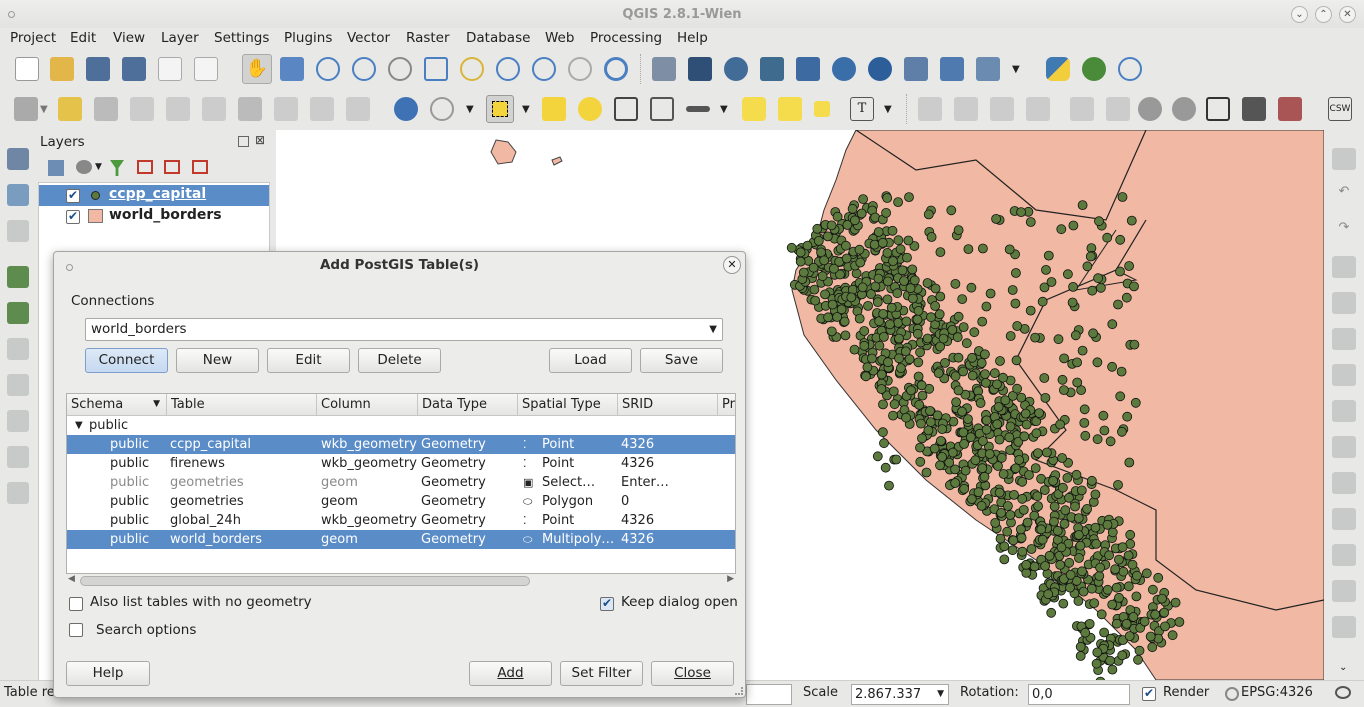 This screenshot has width=1364, height=707. Describe the element at coordinates (401, 425) in the screenshot. I see `schema-group-row: ▼ public` at that location.